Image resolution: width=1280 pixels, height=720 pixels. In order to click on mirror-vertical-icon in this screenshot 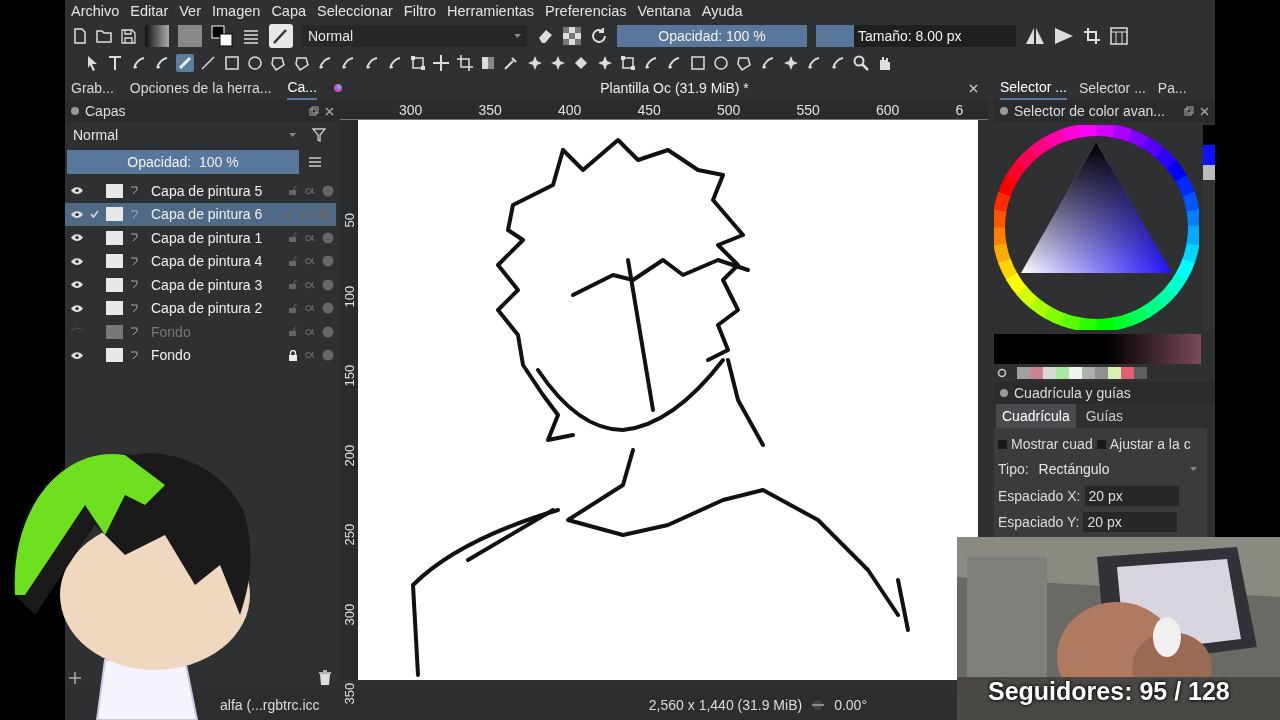, I will do `click(1064, 36)`.